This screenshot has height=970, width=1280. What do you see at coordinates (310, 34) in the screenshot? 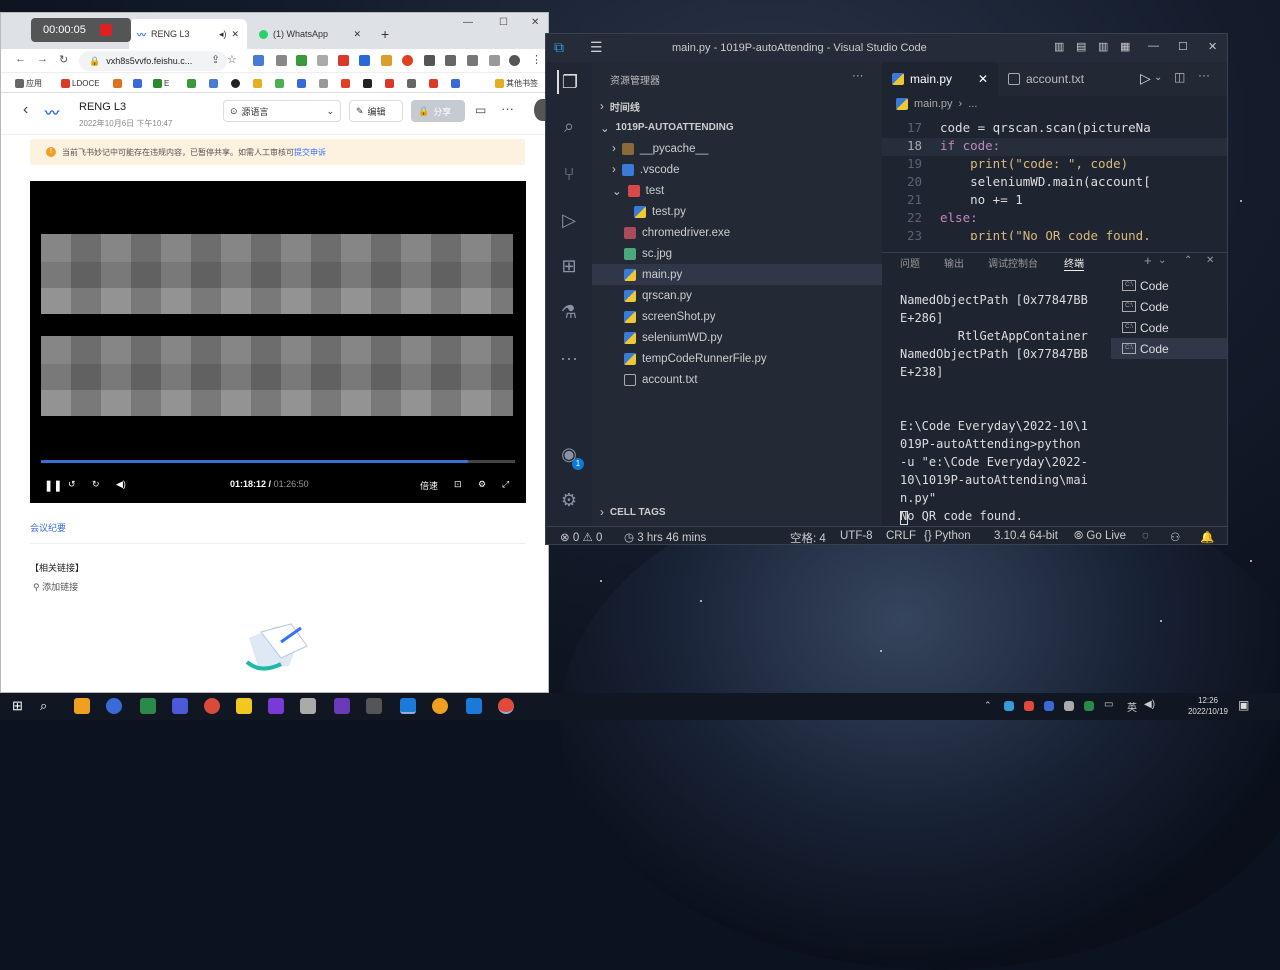
I see `tab-whatsapp: (1) WhatsApp ✕` at bounding box center [310, 34].